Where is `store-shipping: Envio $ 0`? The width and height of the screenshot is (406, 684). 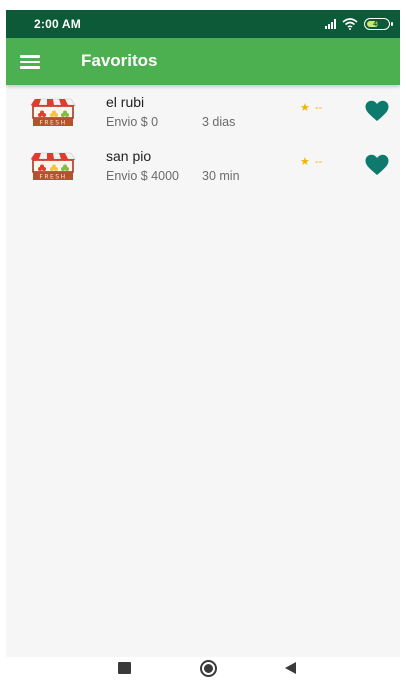
store-shipping: Envio $ 0 is located at coordinates (132, 122).